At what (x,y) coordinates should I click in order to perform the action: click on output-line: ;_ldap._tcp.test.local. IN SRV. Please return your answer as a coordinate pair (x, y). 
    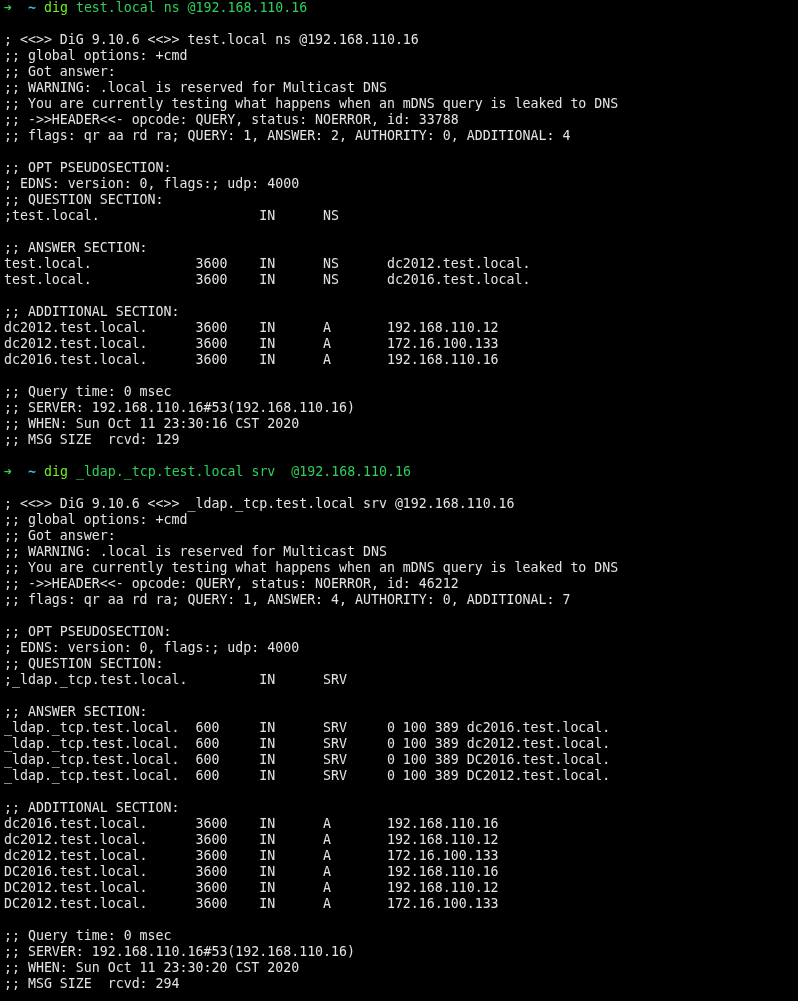
    Looking at the image, I should click on (176, 679).